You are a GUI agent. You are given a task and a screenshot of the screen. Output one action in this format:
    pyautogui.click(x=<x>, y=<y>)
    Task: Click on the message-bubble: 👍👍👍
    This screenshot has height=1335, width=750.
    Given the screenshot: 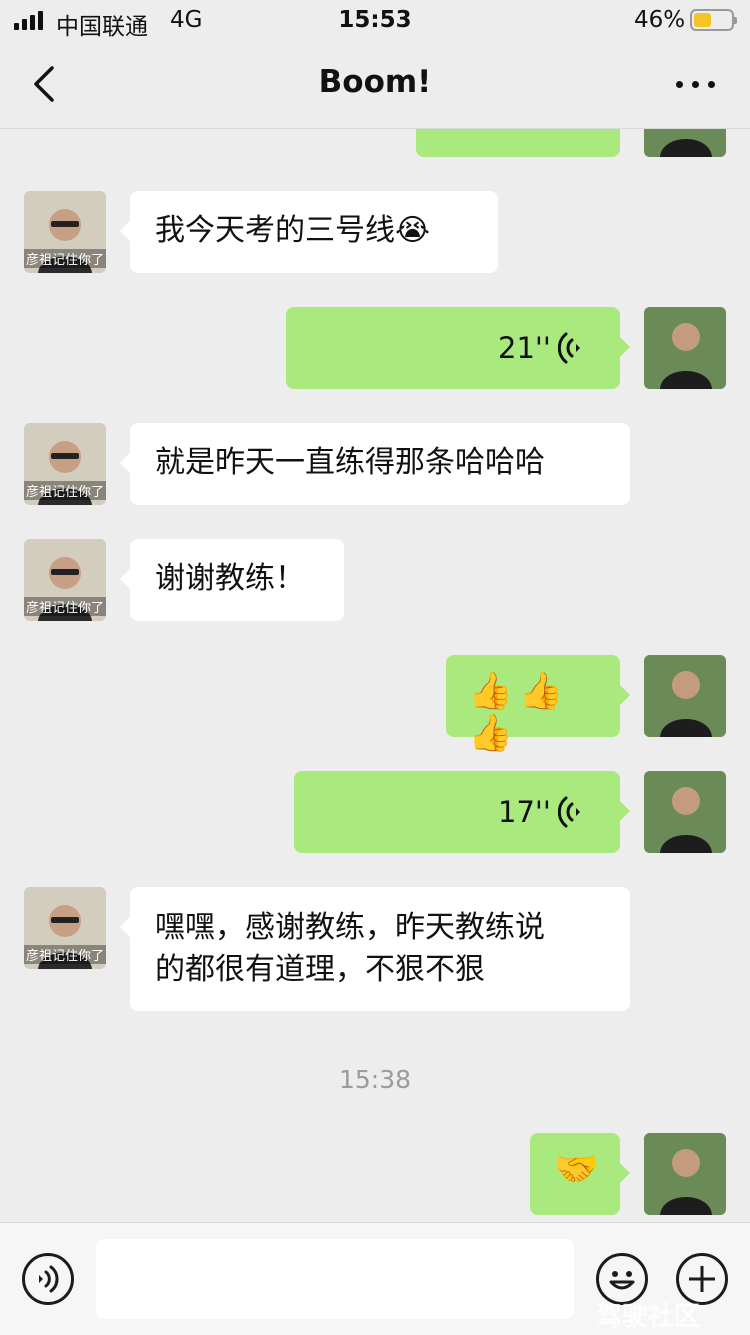 What is the action you would take?
    pyautogui.click(x=538, y=704)
    